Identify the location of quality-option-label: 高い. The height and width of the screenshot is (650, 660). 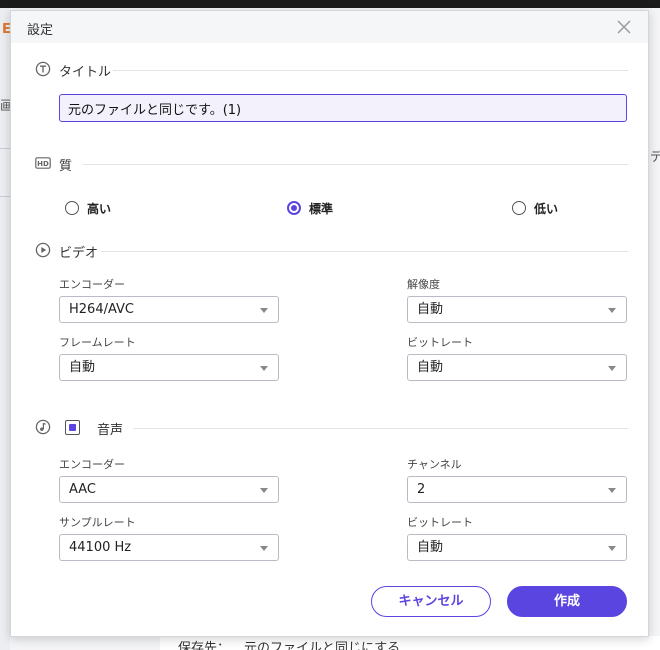
(99, 208).